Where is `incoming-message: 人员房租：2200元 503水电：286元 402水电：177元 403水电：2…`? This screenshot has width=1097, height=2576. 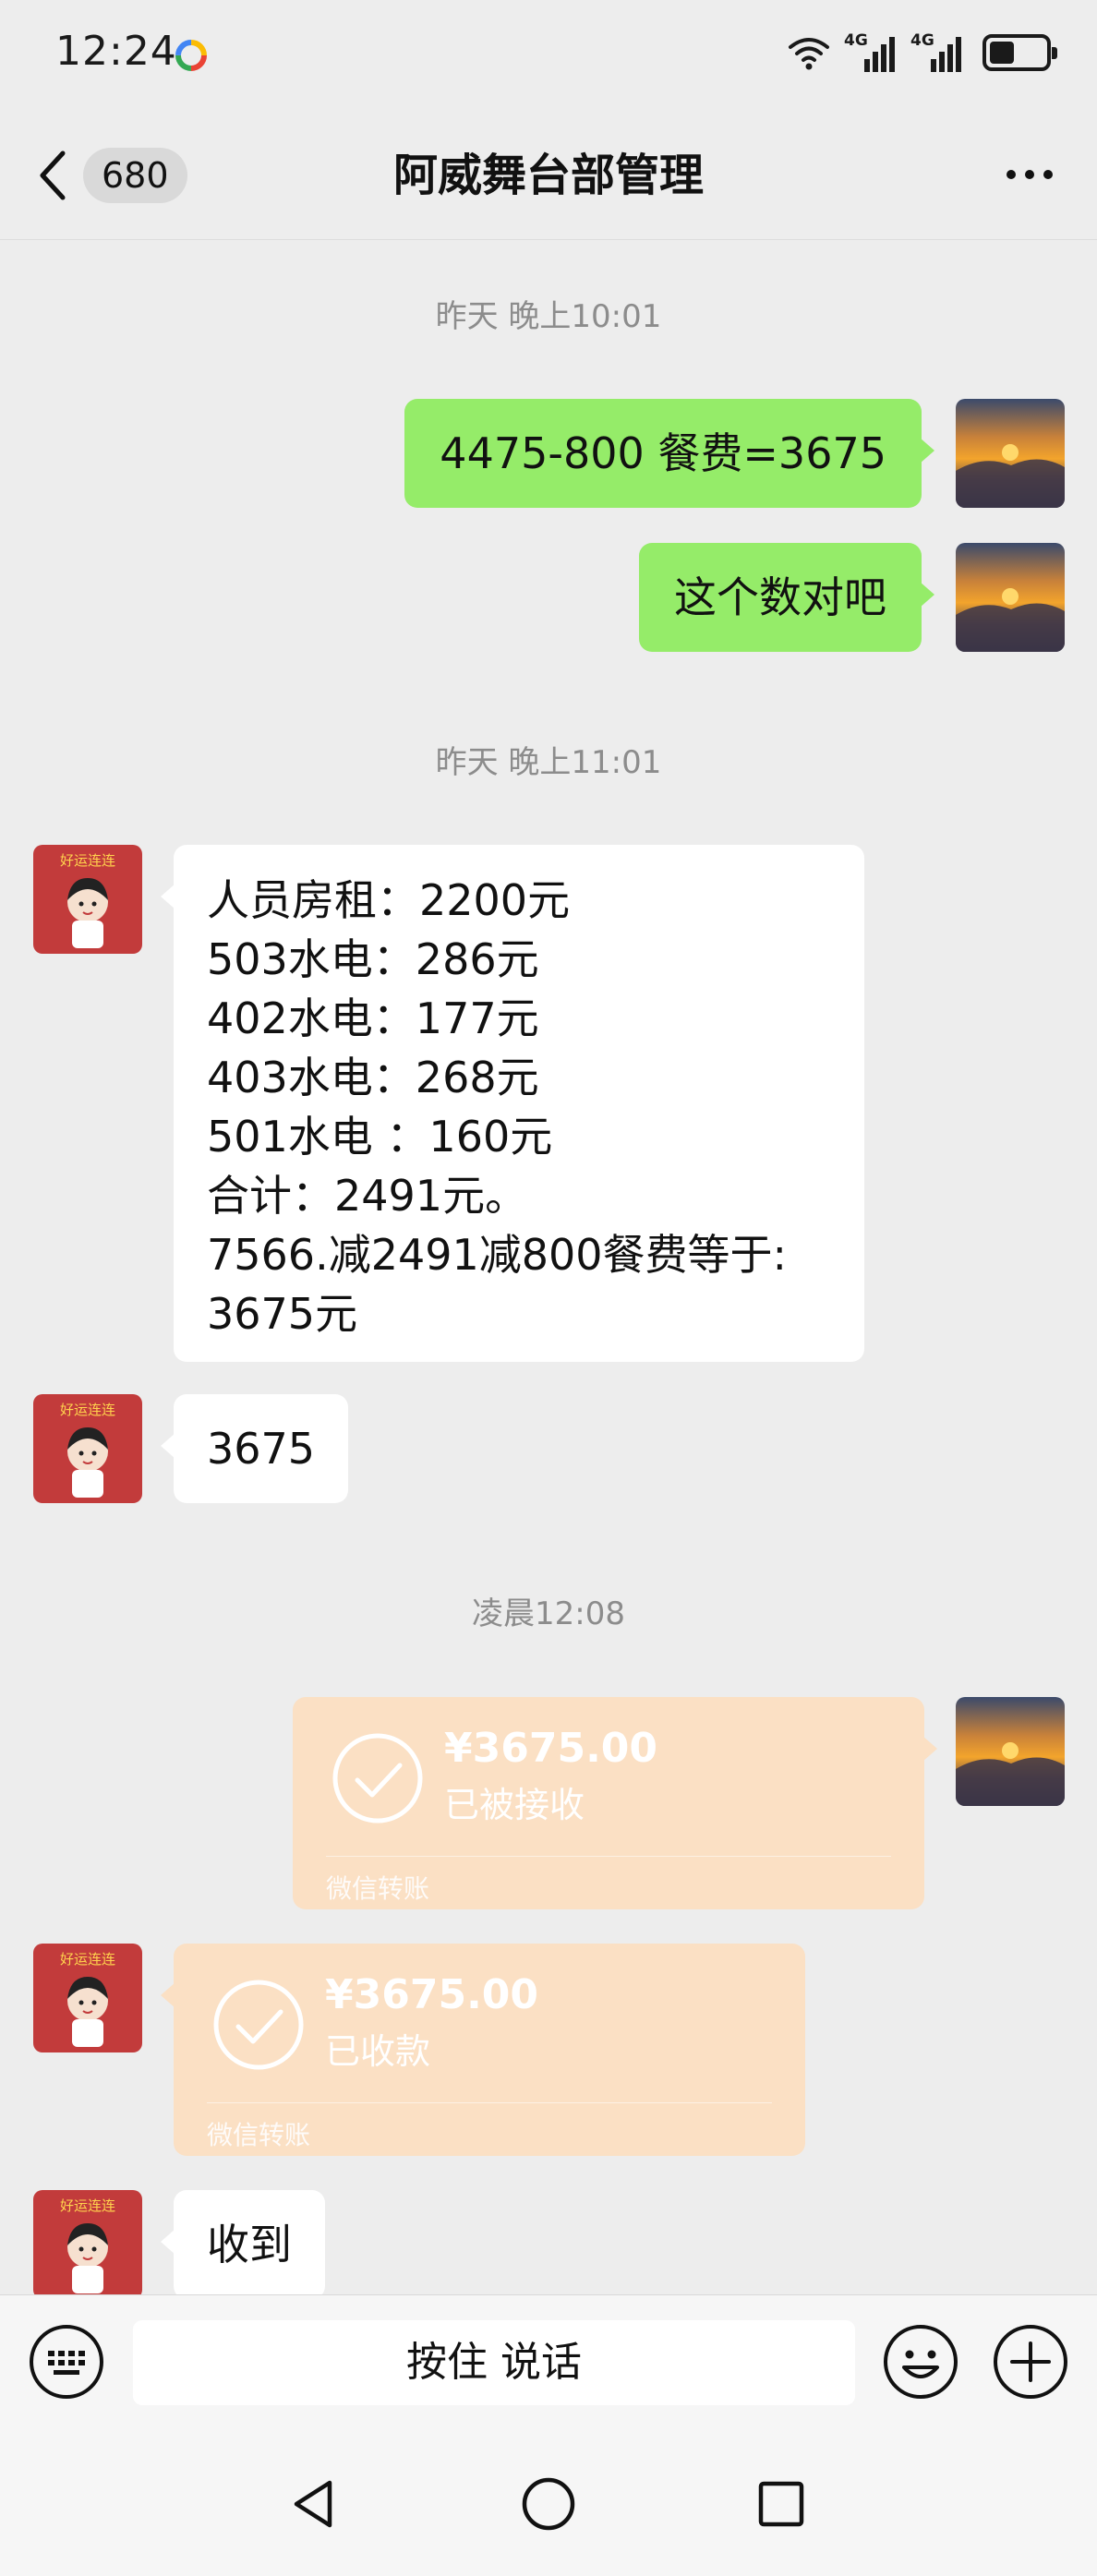 incoming-message: 人员房租：2200元 503水电：286元 402水电：177元 403水电：2… is located at coordinates (512, 1103).